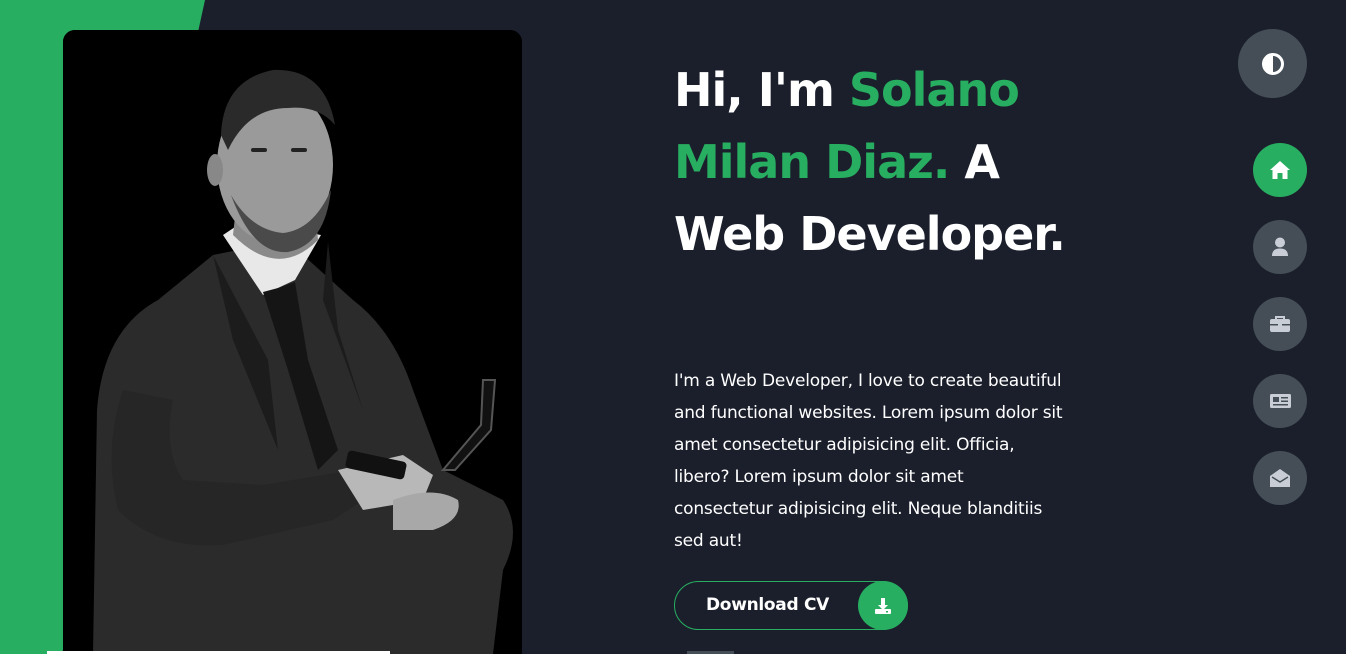  Describe the element at coordinates (767, 605) in the screenshot. I see `download-cv-label: Download CV` at that location.